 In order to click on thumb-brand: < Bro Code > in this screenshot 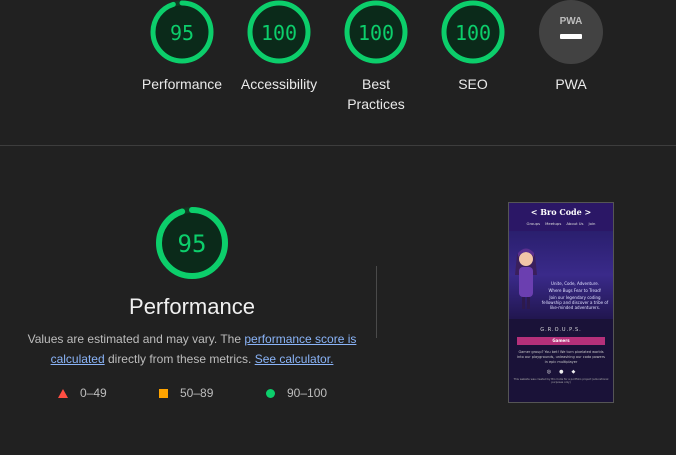, I will do `click(561, 212)`.